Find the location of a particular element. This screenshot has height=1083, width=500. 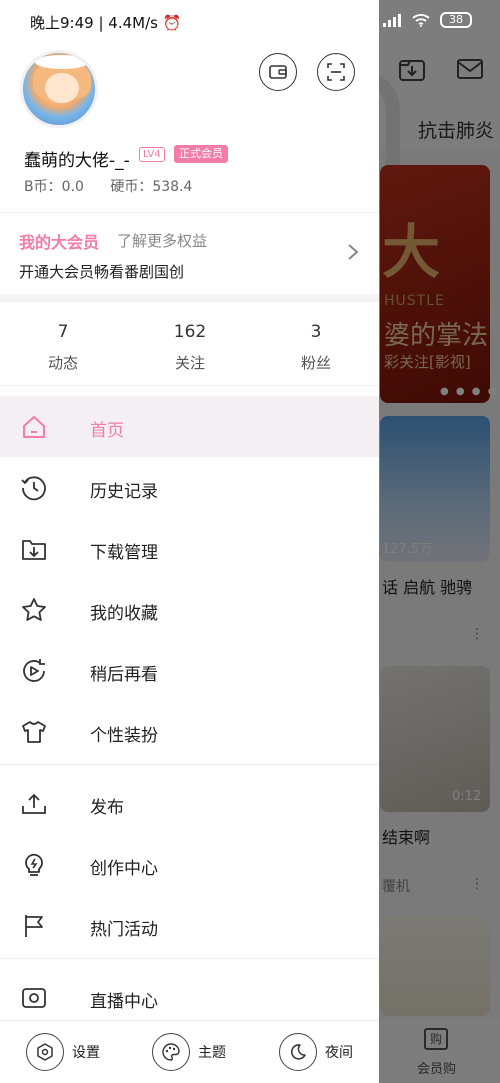

status-bar: 晚上9:49 | 4.4M/s ⏰ 38 is located at coordinates (250, 22).